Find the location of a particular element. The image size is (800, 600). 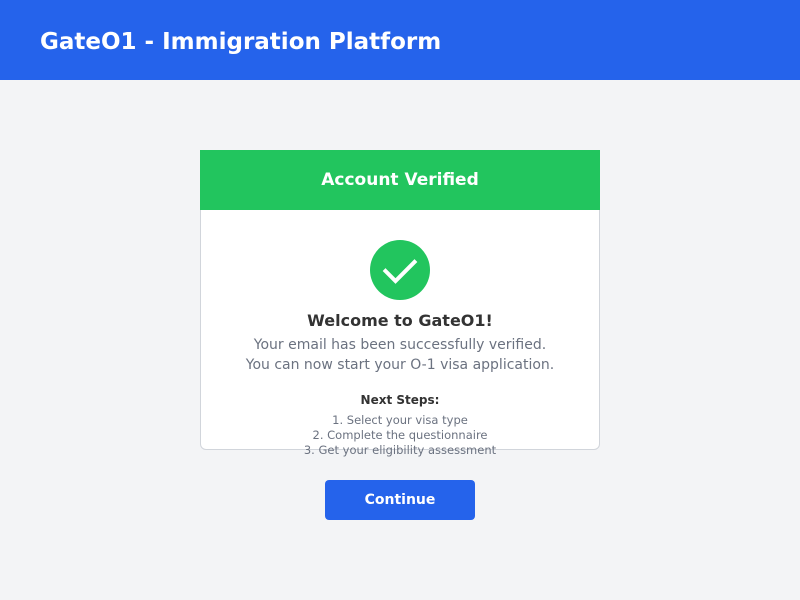

welcome-heading: Welcome to GateO1! is located at coordinates (400, 320).